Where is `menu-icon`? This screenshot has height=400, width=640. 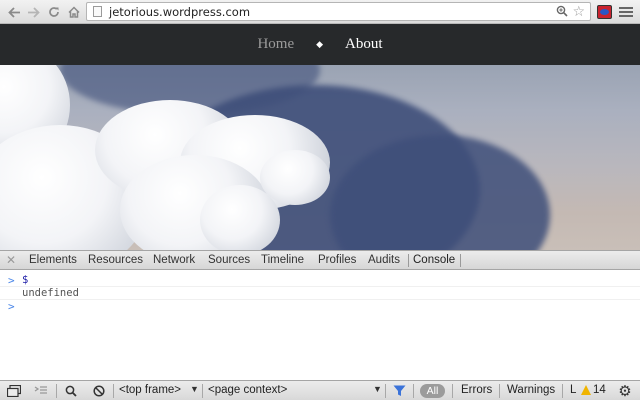
menu-icon is located at coordinates (626, 12).